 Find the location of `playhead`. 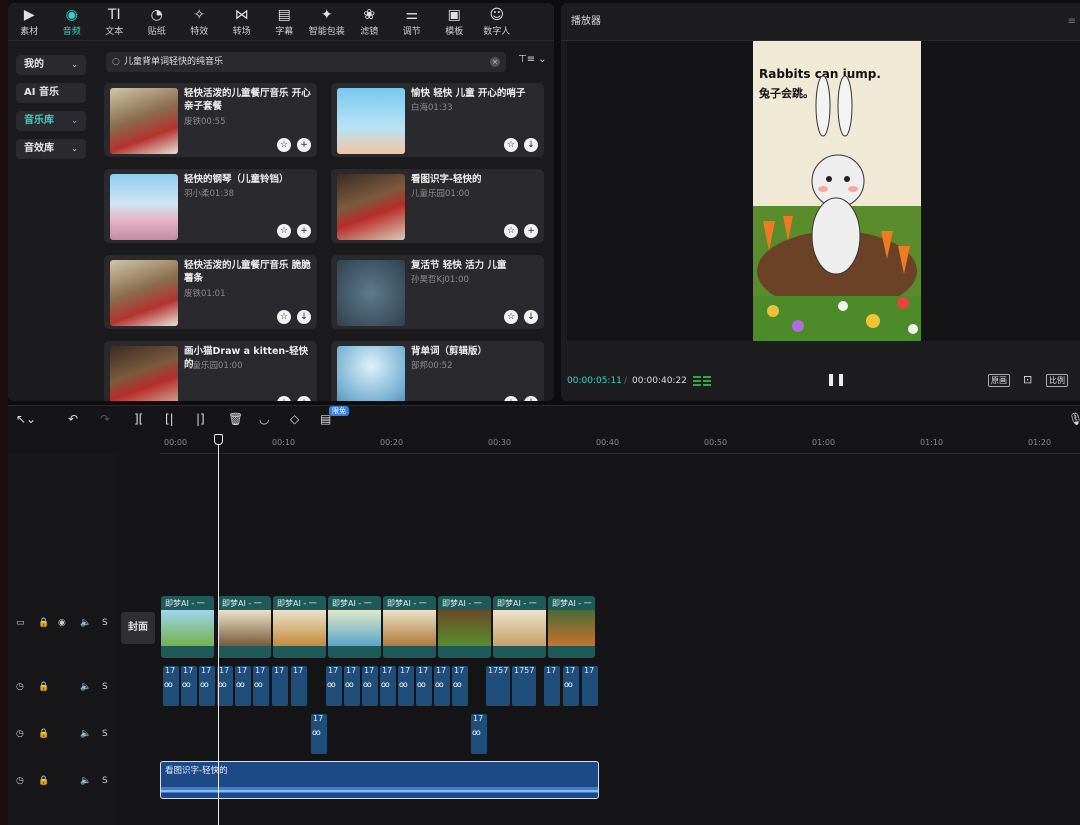

playhead is located at coordinates (218, 629).